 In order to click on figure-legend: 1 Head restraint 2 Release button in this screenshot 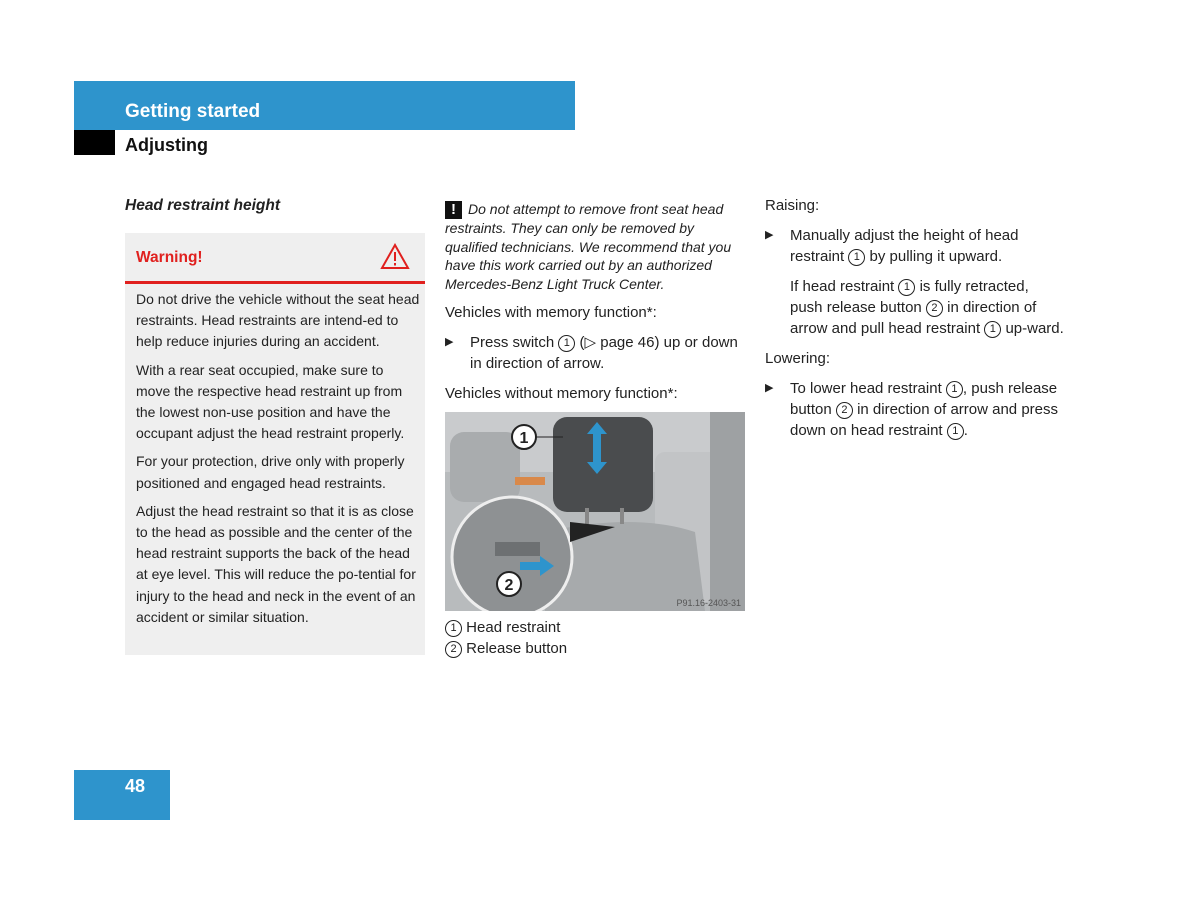, I will do `click(595, 638)`.